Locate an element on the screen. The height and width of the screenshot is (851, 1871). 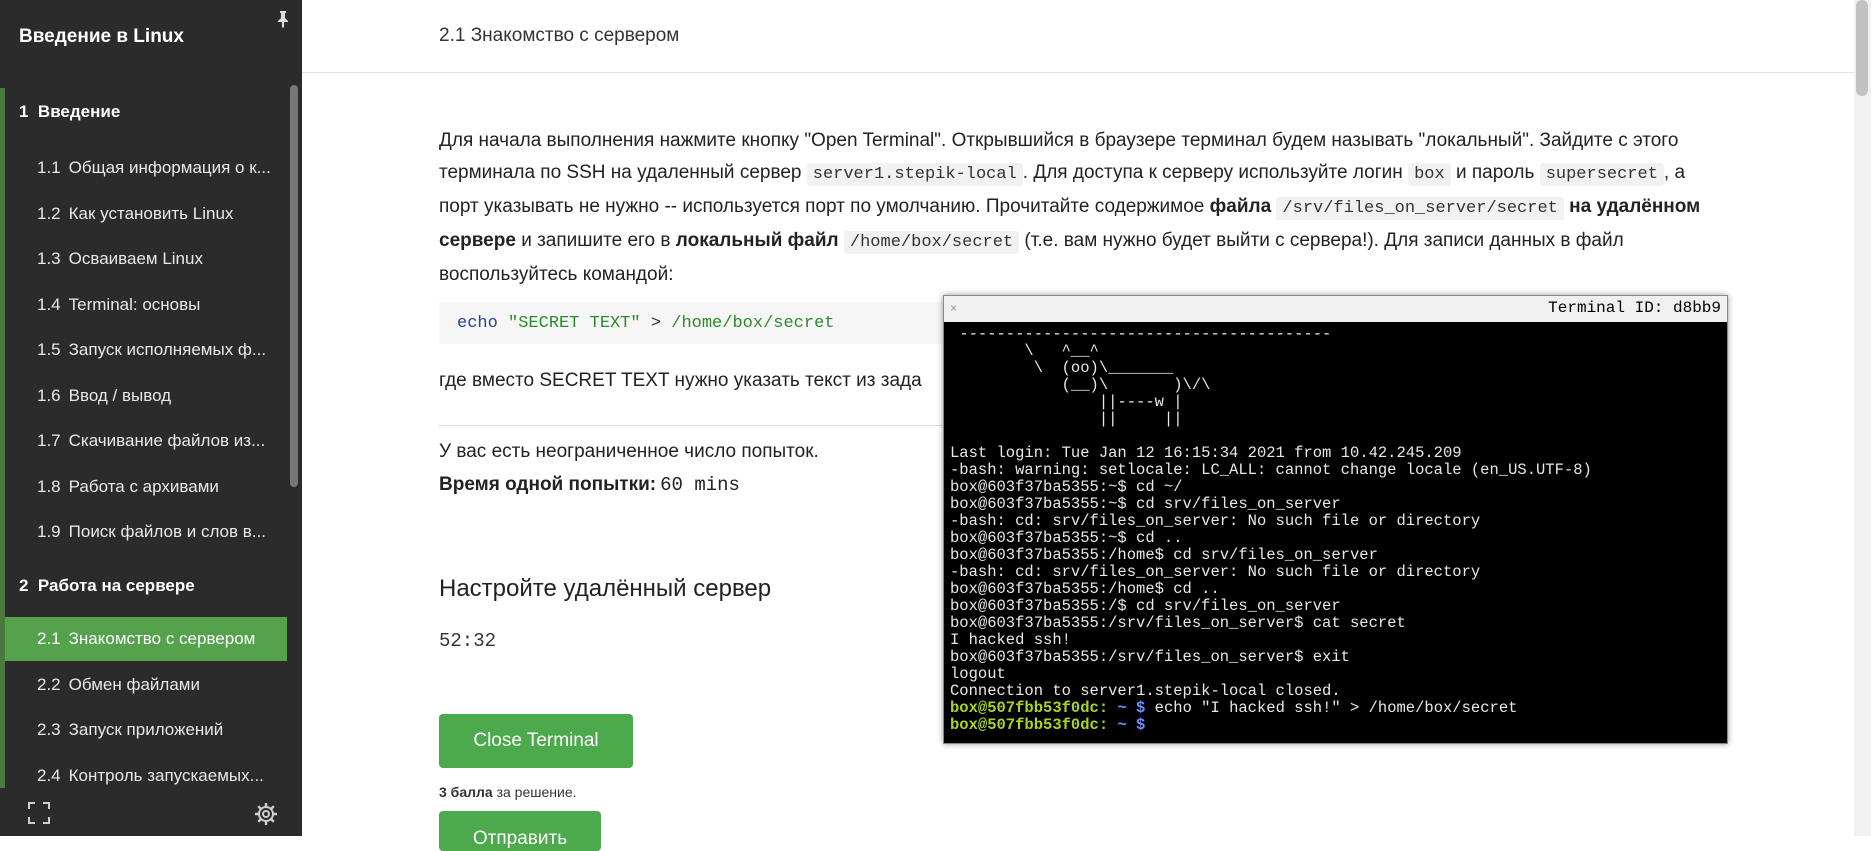
terminal-line: box@603f37ba5355:~$ cd .. is located at coordinates (1066, 538).